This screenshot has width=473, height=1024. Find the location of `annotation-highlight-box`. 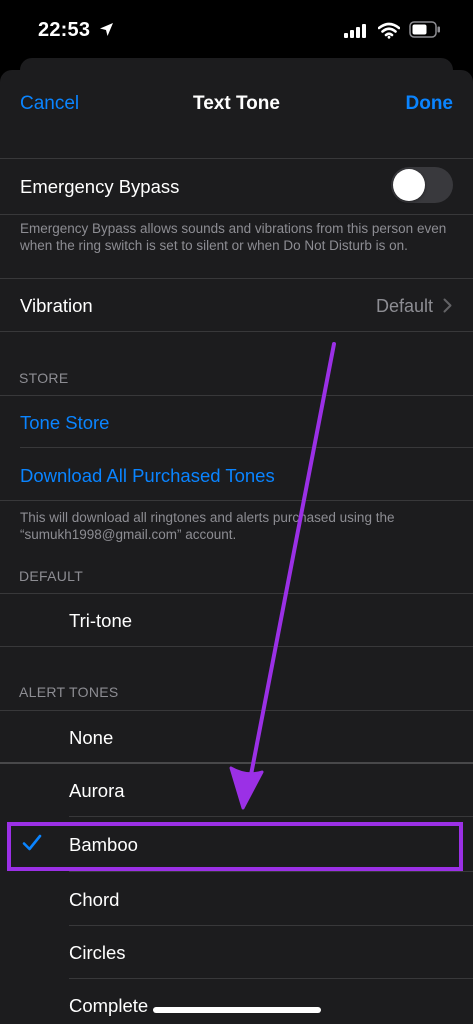

annotation-highlight-box is located at coordinates (235, 846).